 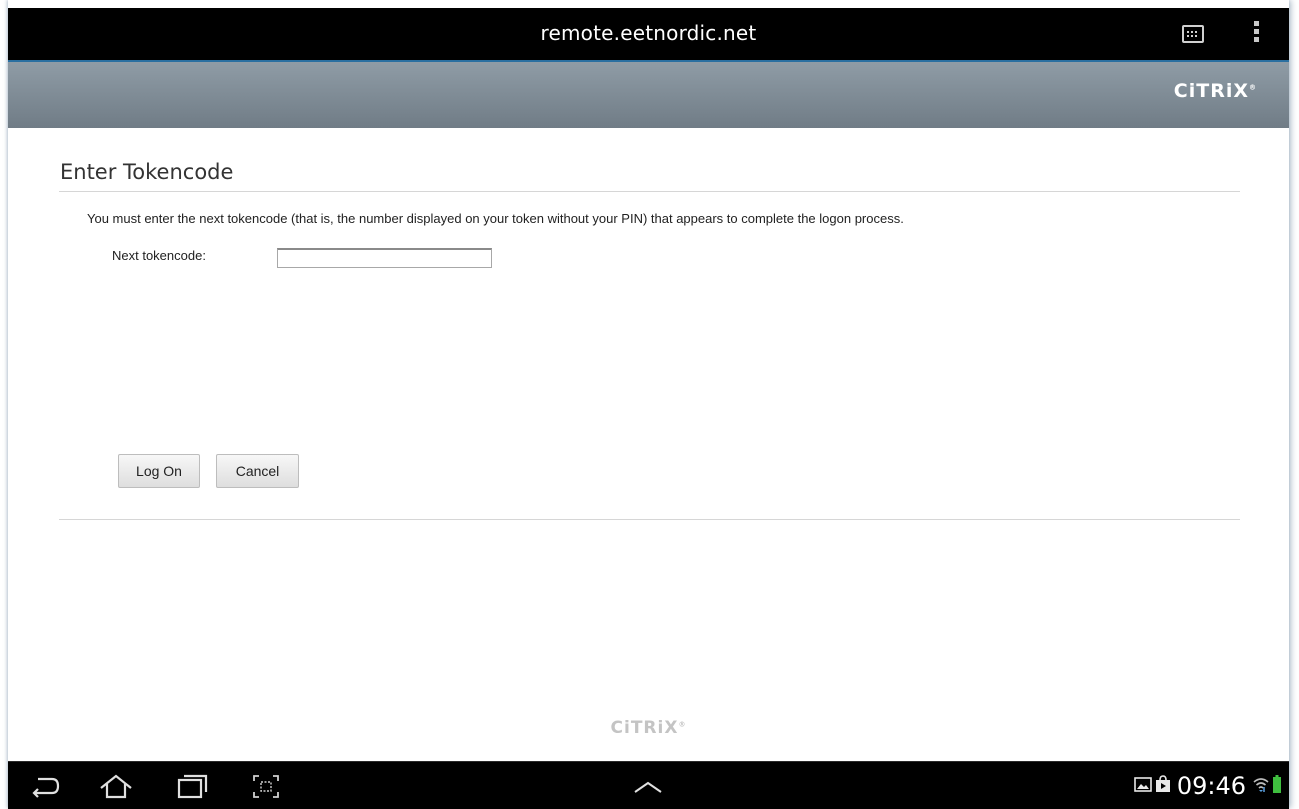 What do you see at coordinates (649, 191) in the screenshot?
I see `title-divider` at bounding box center [649, 191].